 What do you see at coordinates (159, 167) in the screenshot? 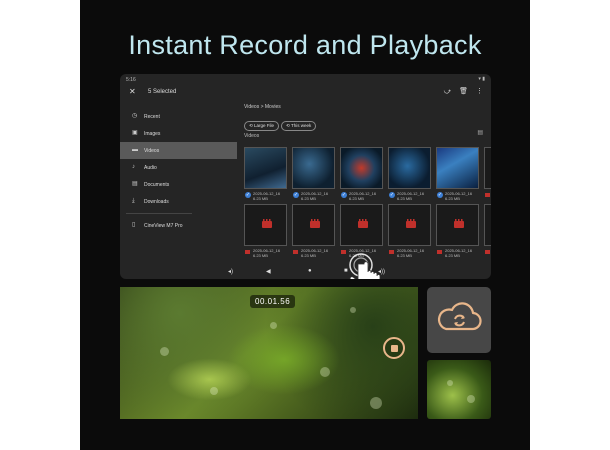
I see `sidebar-item-audio: ♪ Audio` at bounding box center [159, 167].